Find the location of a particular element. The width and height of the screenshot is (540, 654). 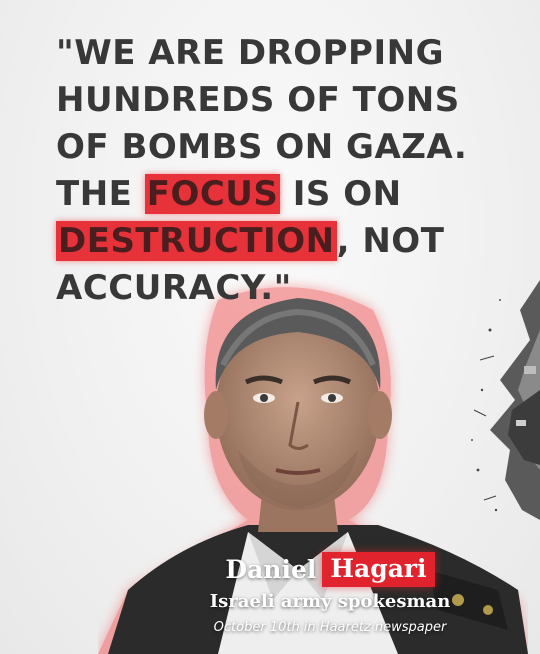

first-name: Daniel is located at coordinates (271, 569).